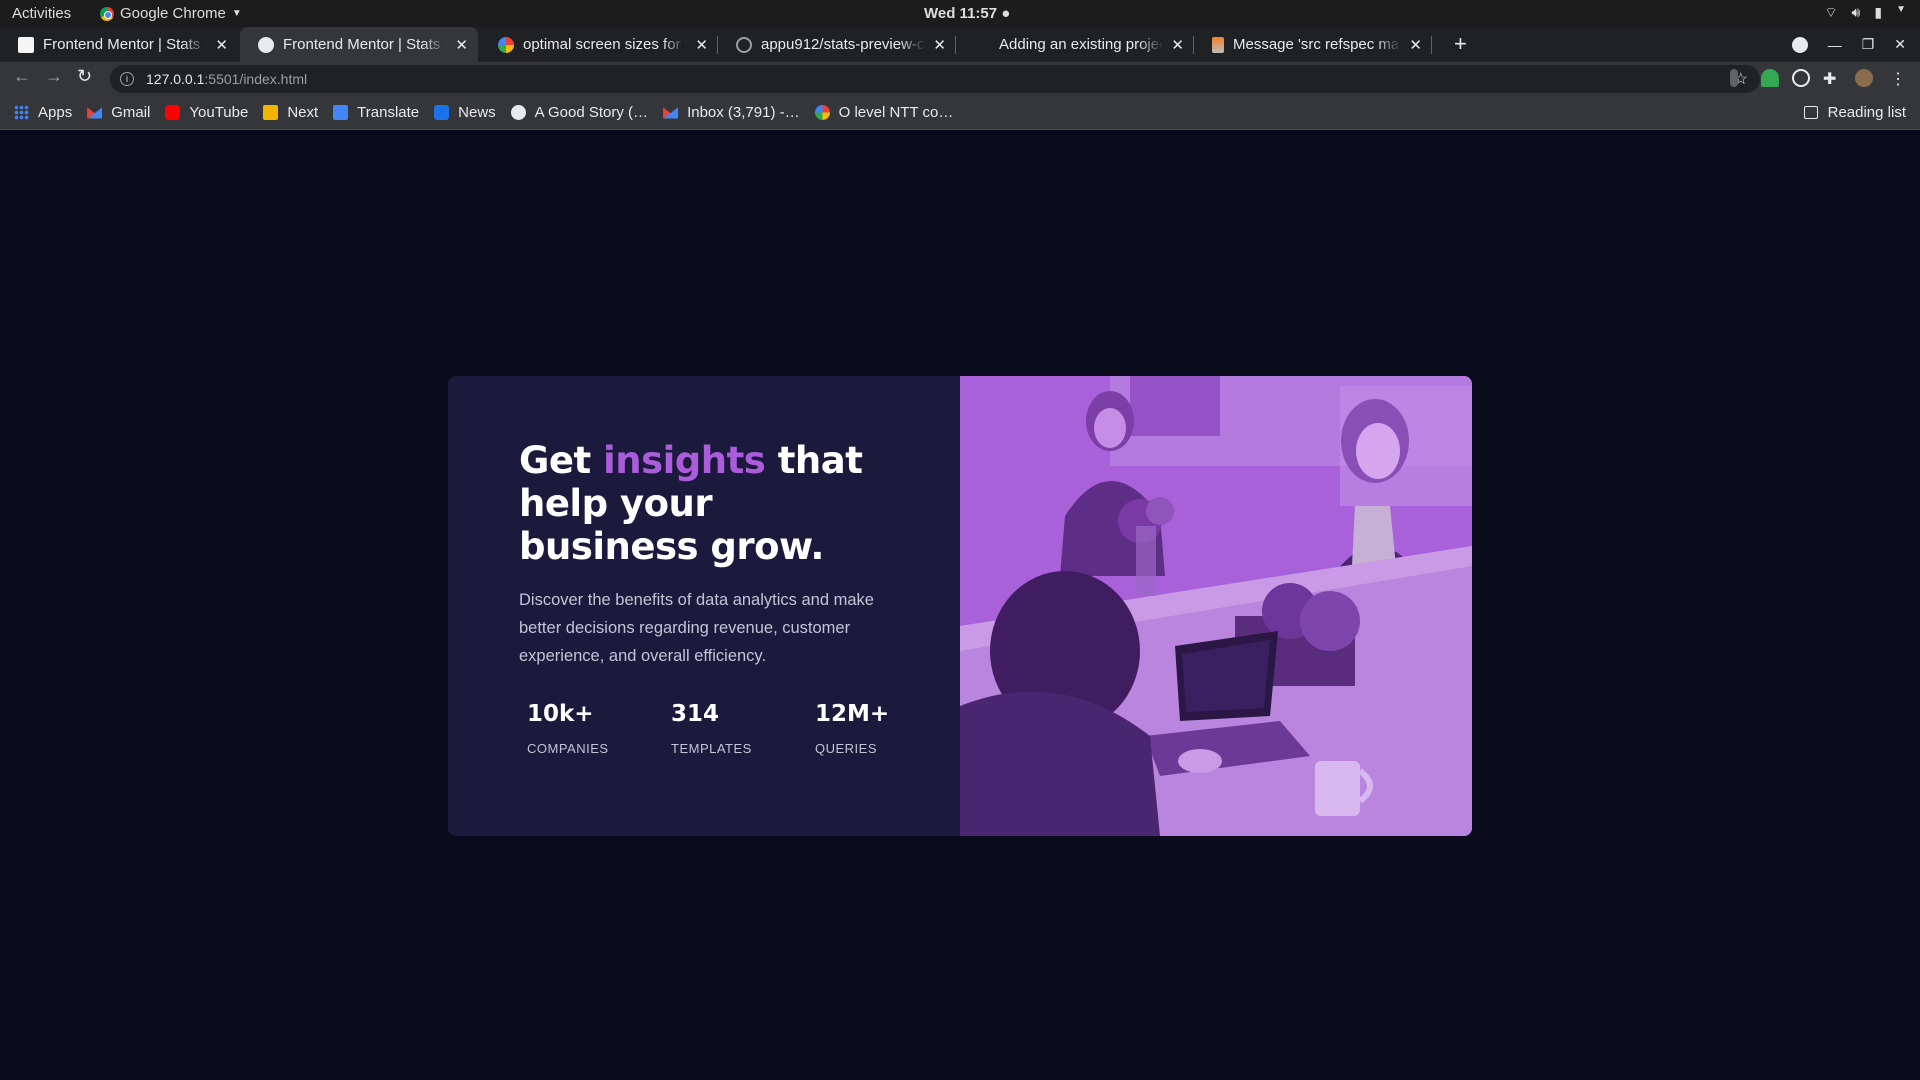  I want to click on react-devtools-icon, so click(1801, 78).